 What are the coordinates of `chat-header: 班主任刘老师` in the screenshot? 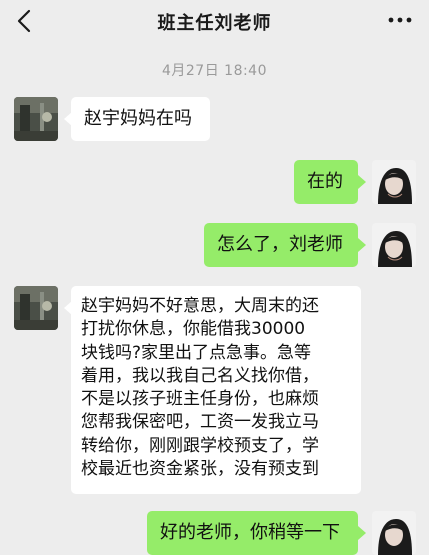 It's located at (214, 22).